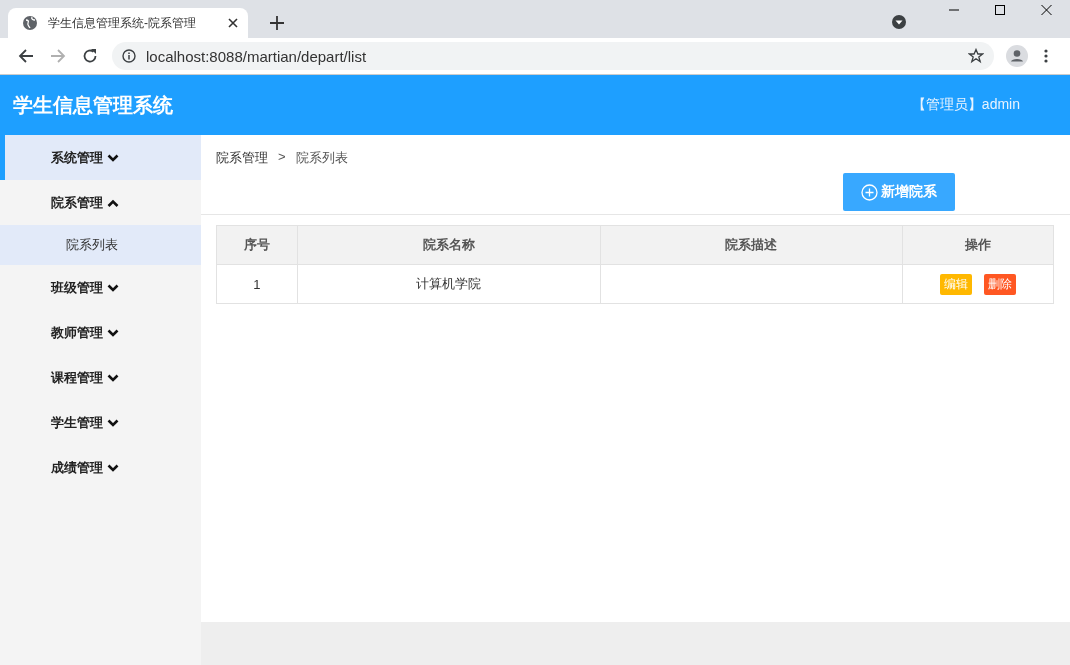  Describe the element at coordinates (100, 332) in the screenshot. I see `sidebar-item: 教师管理` at that location.